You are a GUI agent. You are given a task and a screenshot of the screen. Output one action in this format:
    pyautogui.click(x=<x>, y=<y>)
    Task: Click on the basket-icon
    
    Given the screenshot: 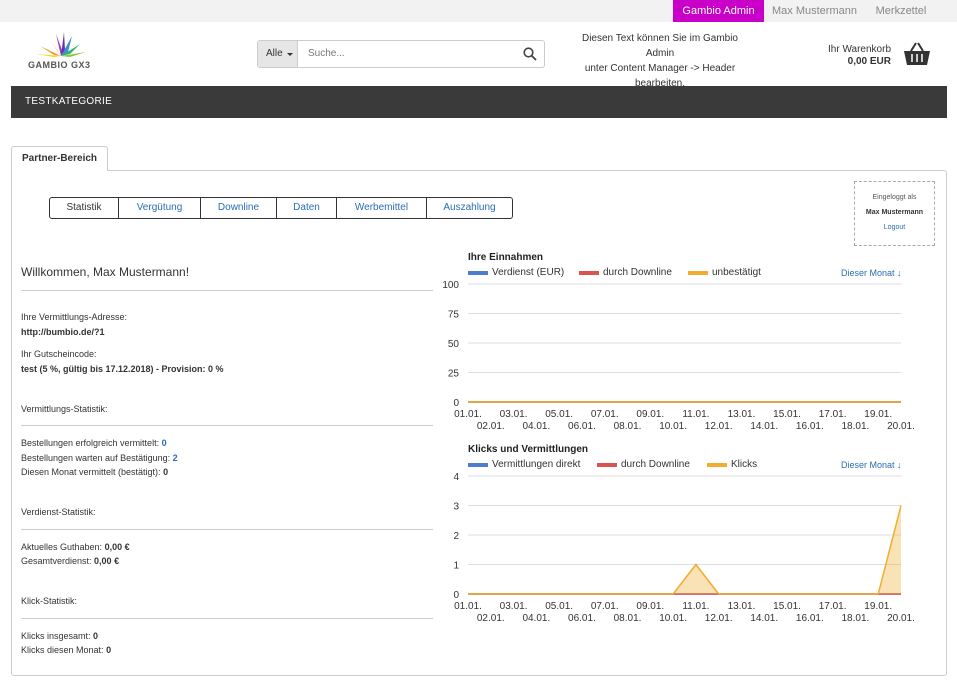 What is the action you would take?
    pyautogui.click(x=917, y=54)
    